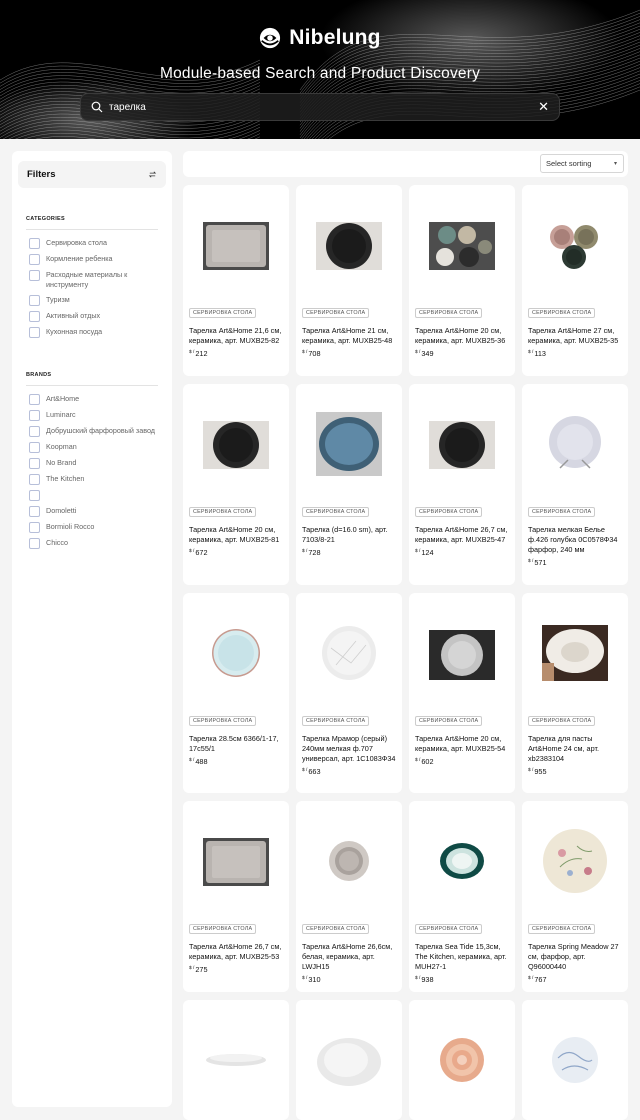 This screenshot has width=640, height=1120. What do you see at coordinates (311, 979) in the screenshot?
I see `product-price: $ /310` at bounding box center [311, 979].